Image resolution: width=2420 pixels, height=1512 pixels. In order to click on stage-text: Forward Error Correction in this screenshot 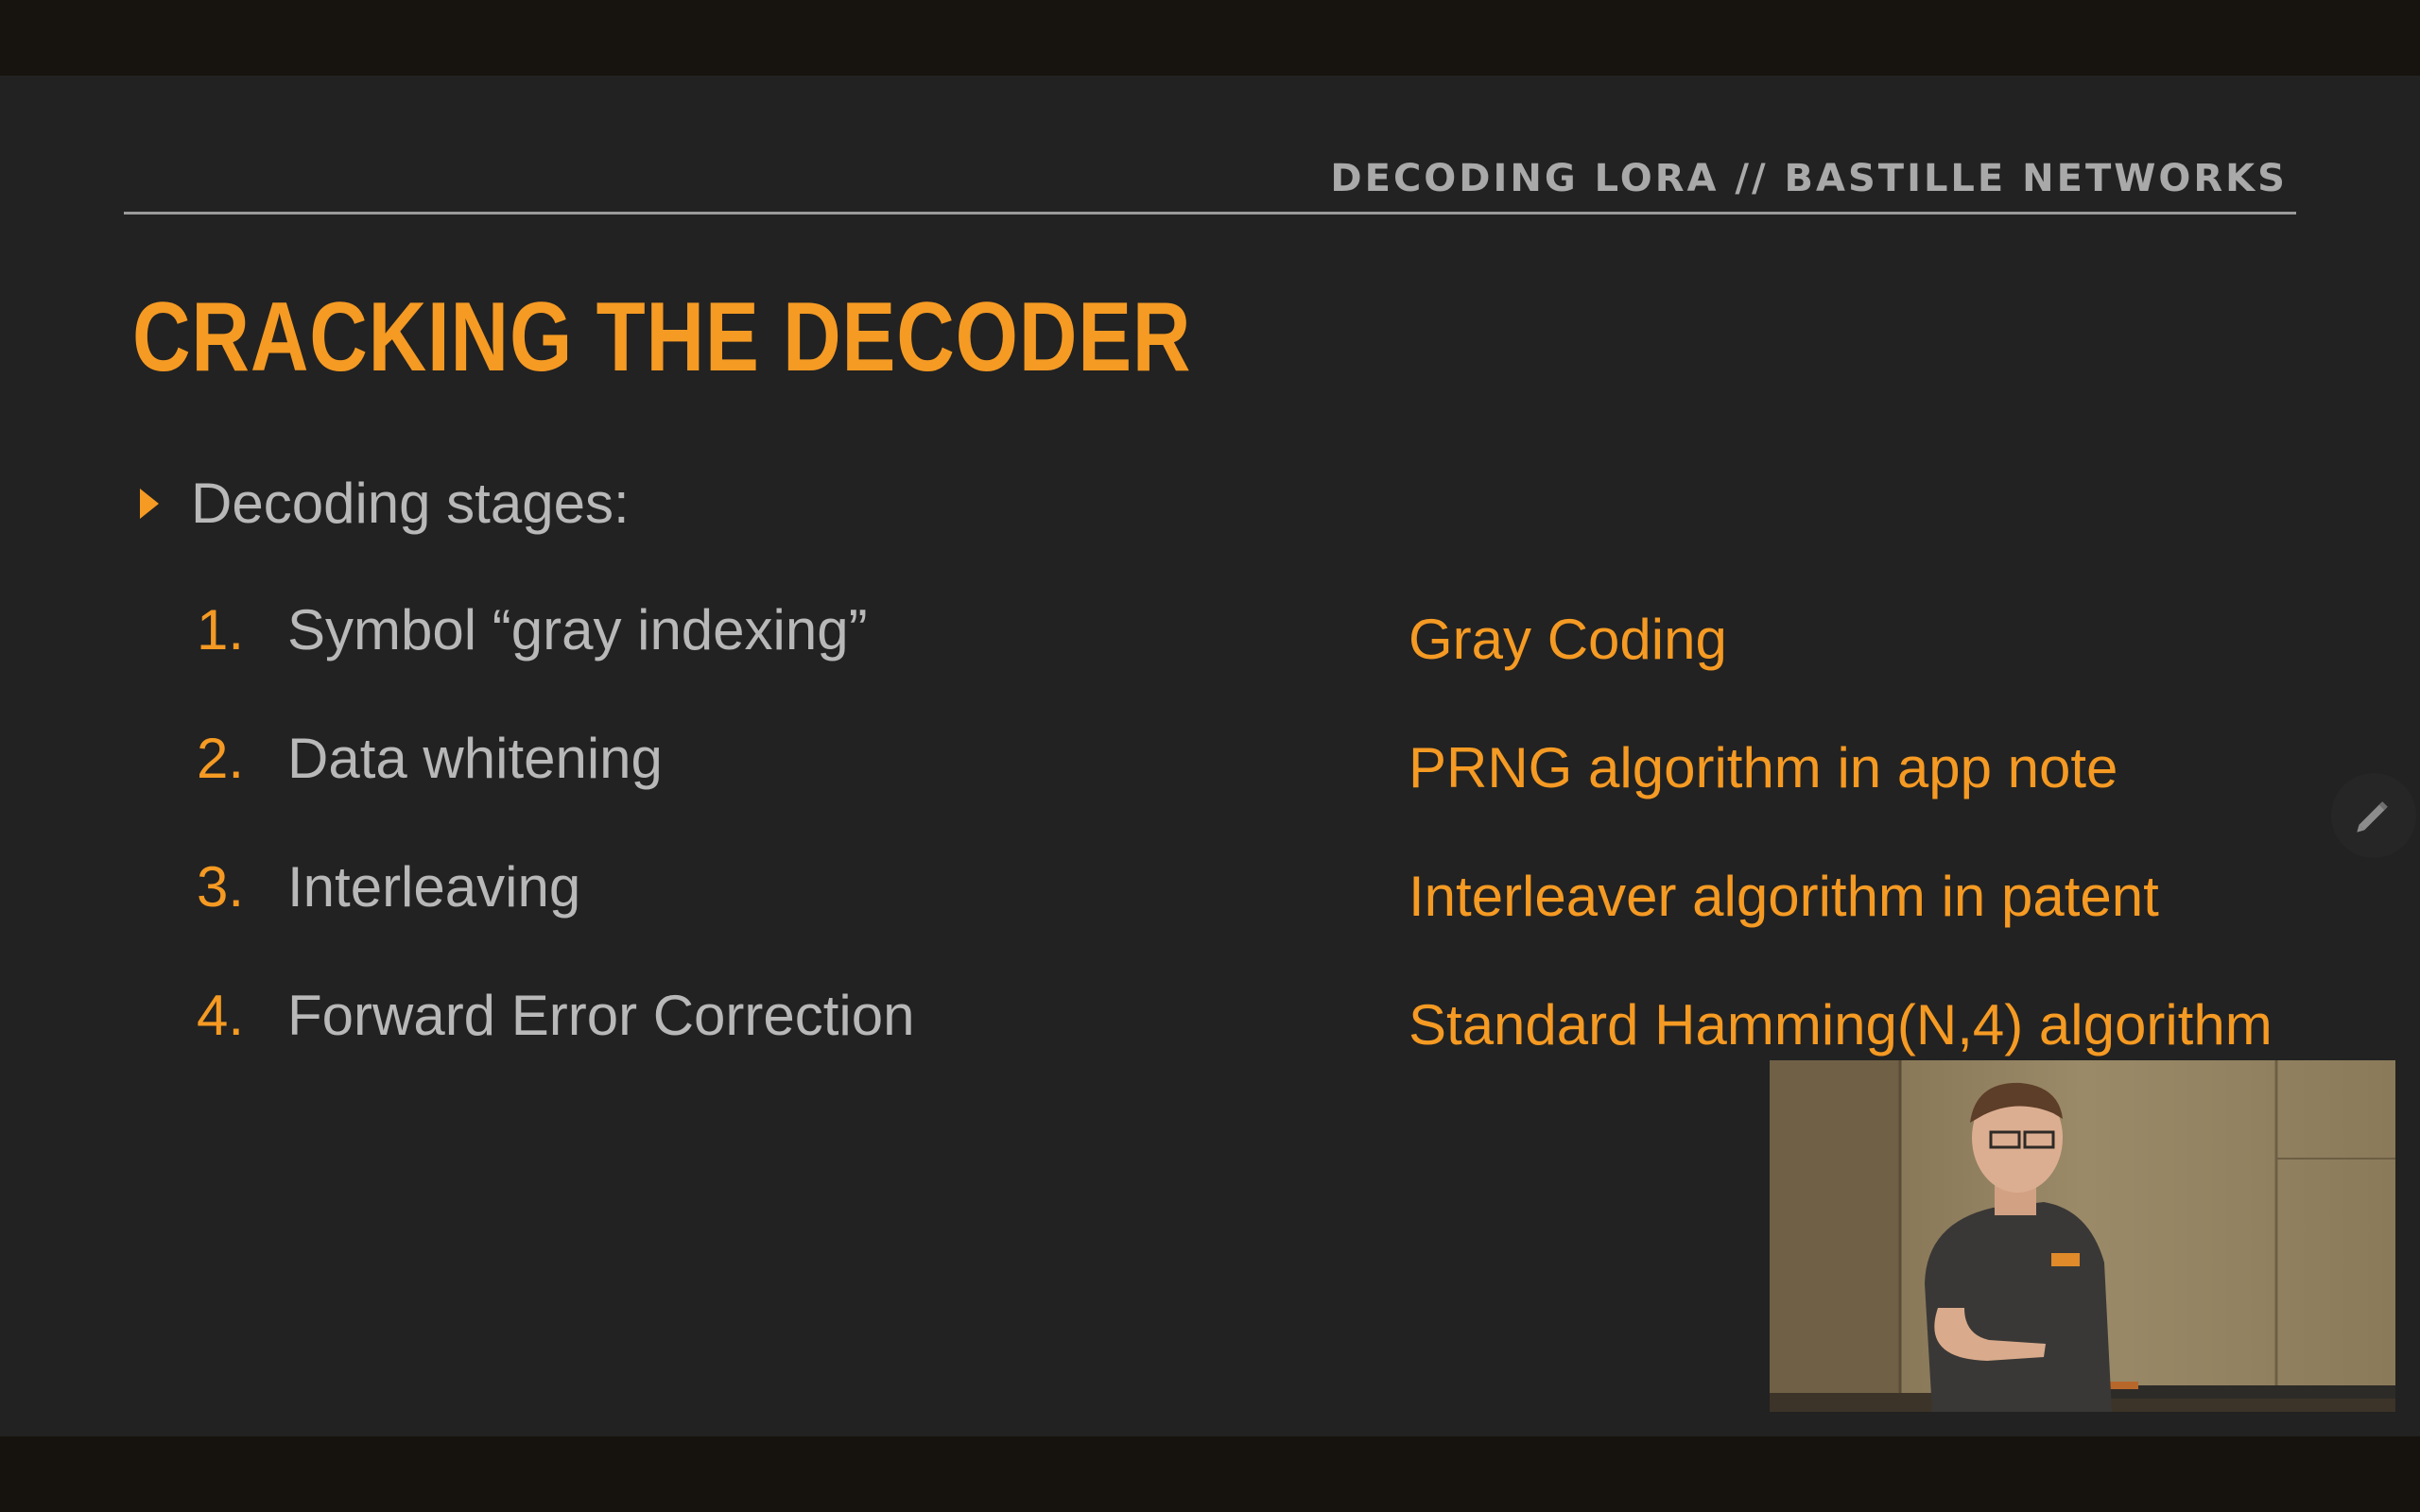, I will do `click(601, 1015)`.